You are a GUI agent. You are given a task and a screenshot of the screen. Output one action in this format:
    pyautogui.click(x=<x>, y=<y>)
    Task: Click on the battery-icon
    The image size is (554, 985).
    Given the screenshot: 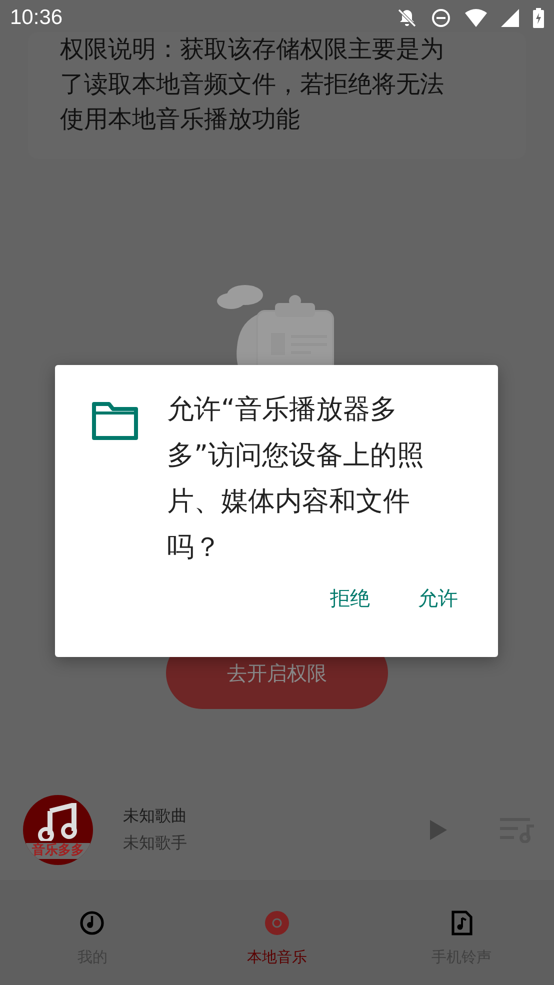 What is the action you would take?
    pyautogui.click(x=538, y=18)
    